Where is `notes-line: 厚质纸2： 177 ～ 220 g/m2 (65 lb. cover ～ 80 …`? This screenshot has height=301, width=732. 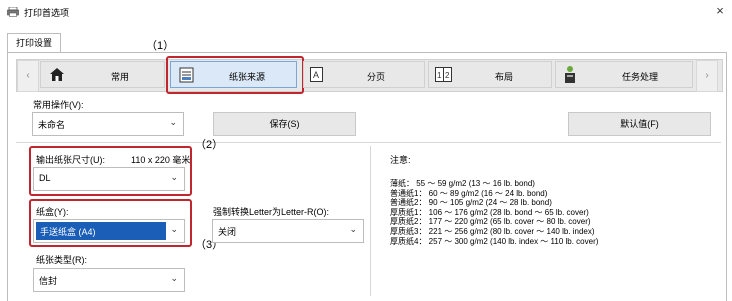 notes-line: 厚质纸2： 177 ～ 220 g/m2 (65 lb. cover ～ 80 … is located at coordinates (490, 222).